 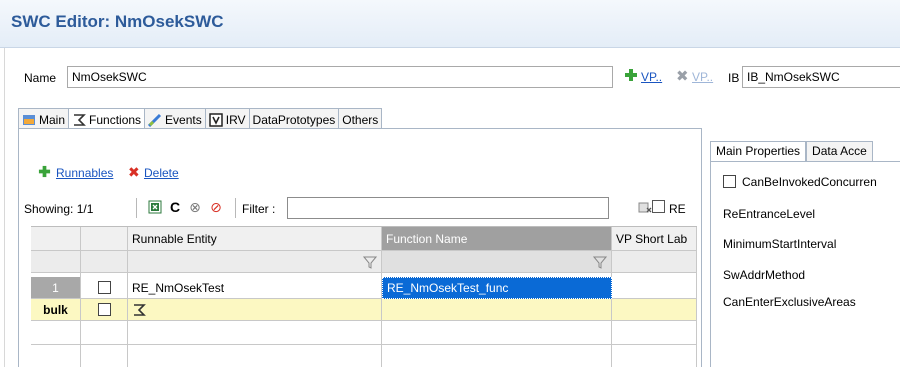 What do you see at coordinates (450, 24) in the screenshot?
I see `editor-title-bar: SWC Editor: NmOsekSWC` at bounding box center [450, 24].